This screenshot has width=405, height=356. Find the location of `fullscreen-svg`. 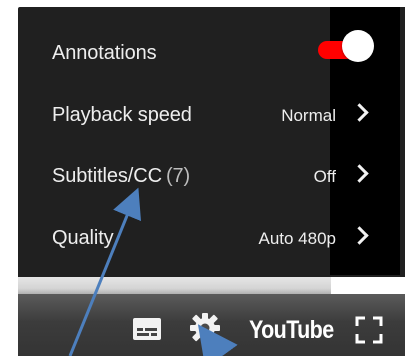

fullscreen-svg is located at coordinates (369, 330).